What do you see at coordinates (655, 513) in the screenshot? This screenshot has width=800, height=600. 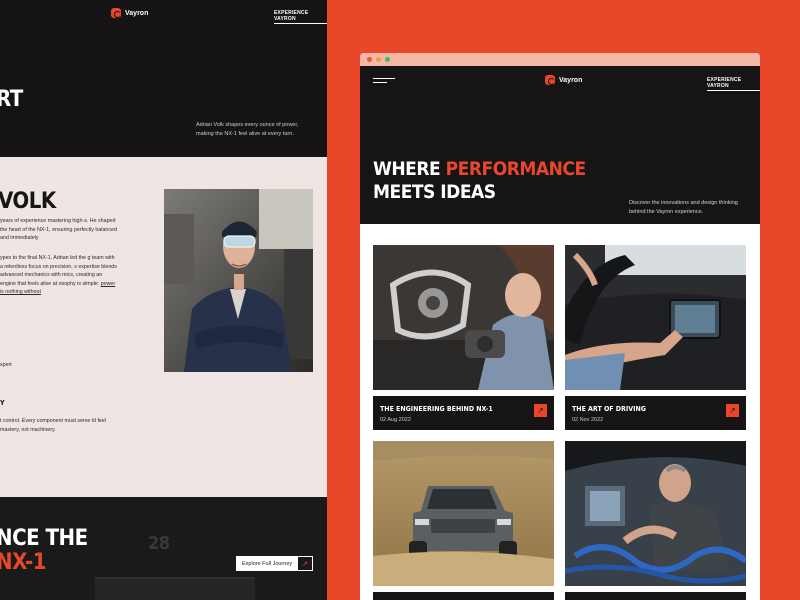 I see `mechanic-garage-photo` at bounding box center [655, 513].